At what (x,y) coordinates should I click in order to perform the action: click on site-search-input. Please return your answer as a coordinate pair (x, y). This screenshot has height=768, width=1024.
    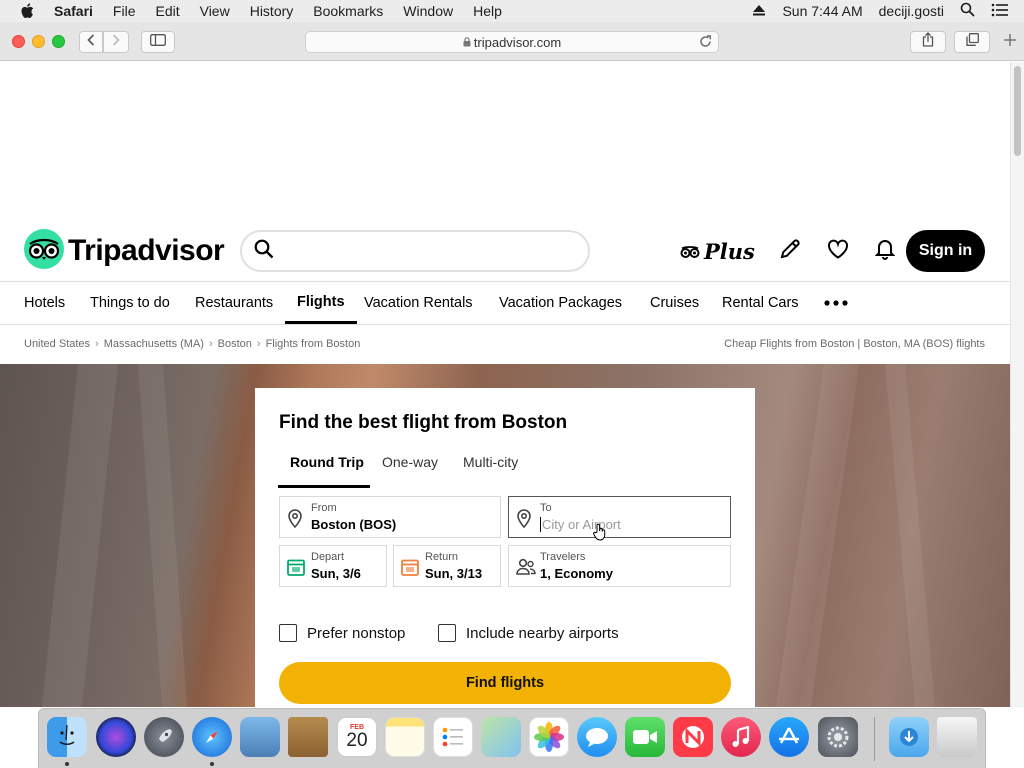
    Looking at the image, I should click on (415, 251).